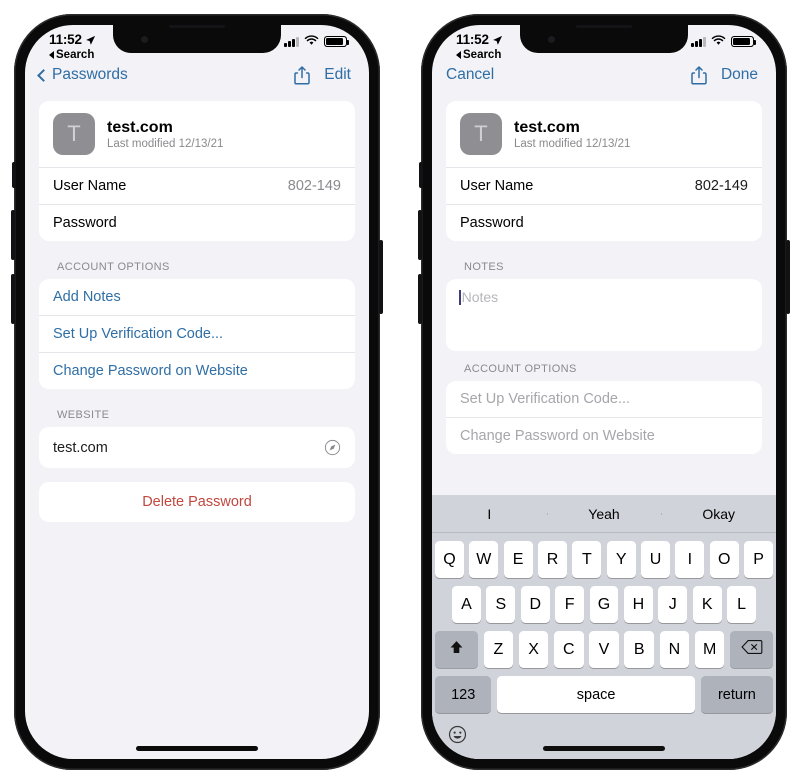 This screenshot has height=784, width=800. I want to click on key-s: S, so click(501, 604).